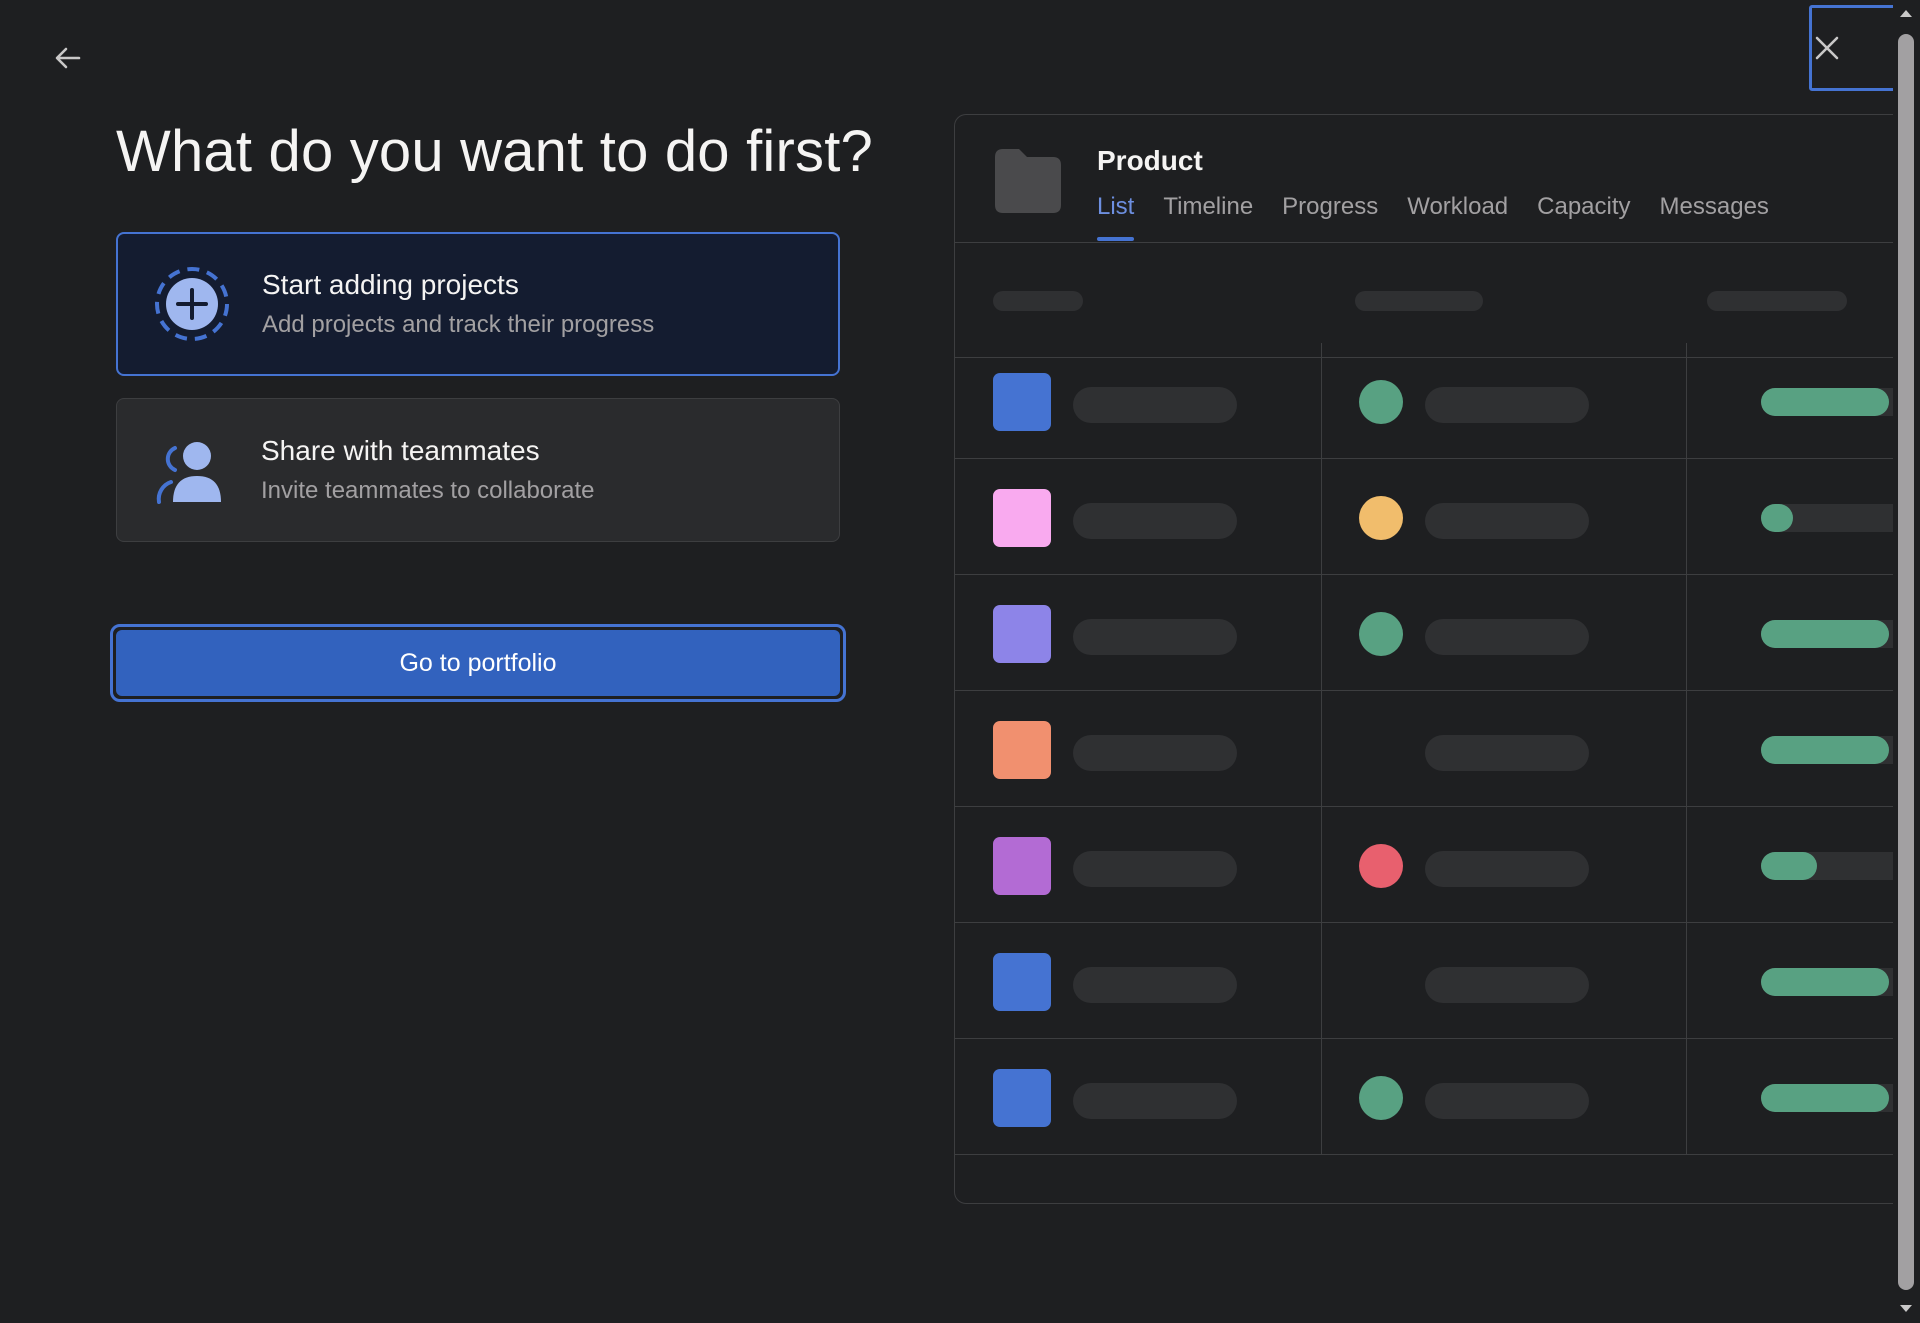 Image resolution: width=1920 pixels, height=1323 pixels. What do you see at coordinates (1208, 217) in the screenshot?
I see `tab-timeline: Timeline` at bounding box center [1208, 217].